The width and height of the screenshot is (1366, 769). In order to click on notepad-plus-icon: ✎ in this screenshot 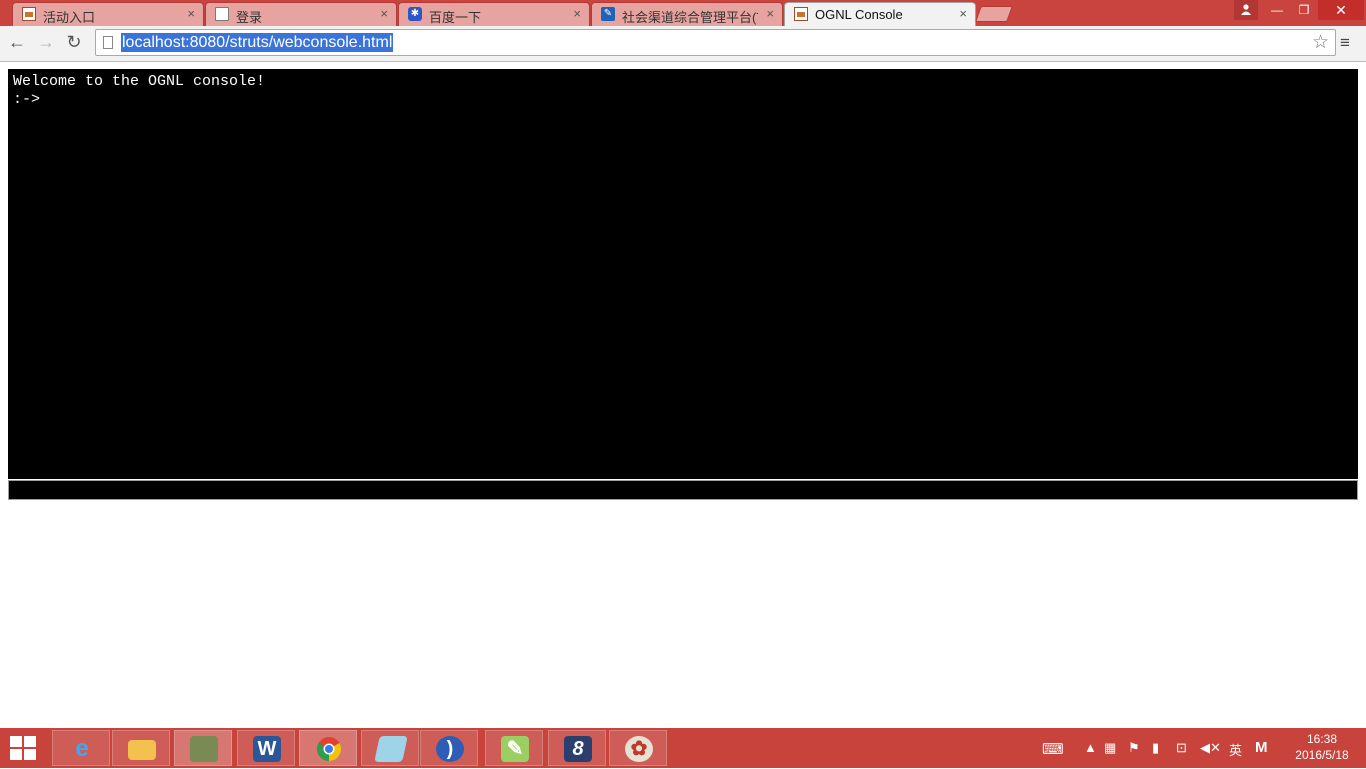, I will do `click(515, 749)`.